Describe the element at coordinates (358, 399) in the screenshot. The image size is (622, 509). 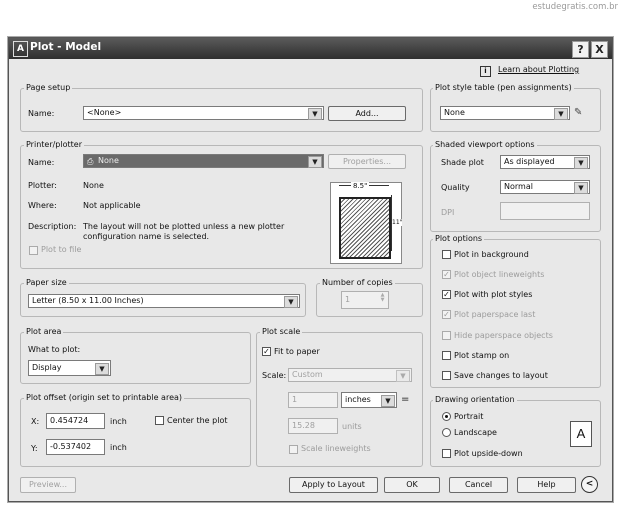
I see `scale-unit-value: inches` at that location.